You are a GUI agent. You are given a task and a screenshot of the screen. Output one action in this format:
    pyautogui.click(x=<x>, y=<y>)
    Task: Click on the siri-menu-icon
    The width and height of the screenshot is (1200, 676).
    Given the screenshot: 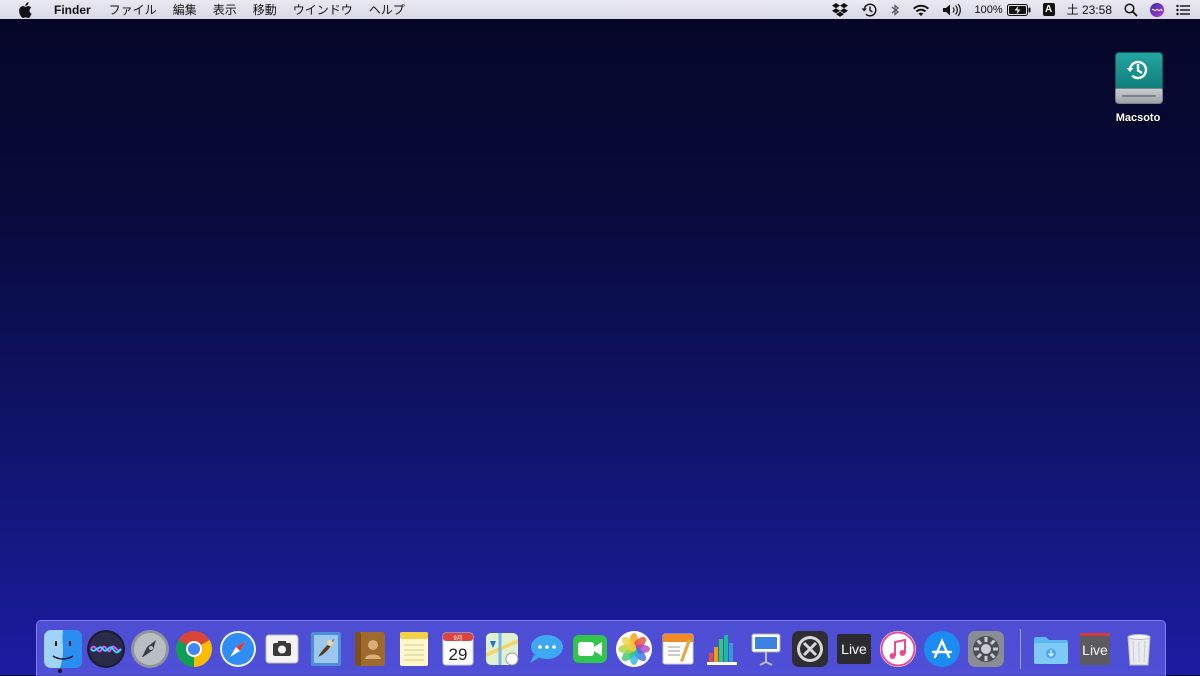 What is the action you would take?
    pyautogui.click(x=1157, y=9)
    